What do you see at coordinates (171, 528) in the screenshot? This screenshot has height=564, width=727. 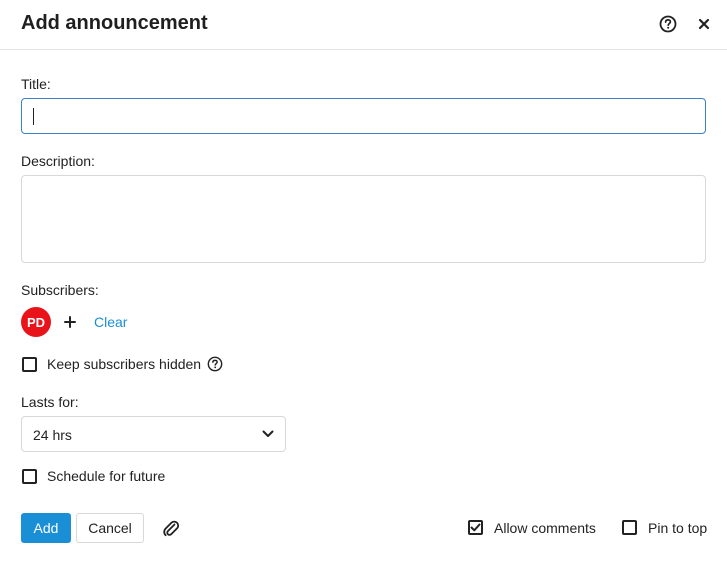 I see `attachment-icon` at bounding box center [171, 528].